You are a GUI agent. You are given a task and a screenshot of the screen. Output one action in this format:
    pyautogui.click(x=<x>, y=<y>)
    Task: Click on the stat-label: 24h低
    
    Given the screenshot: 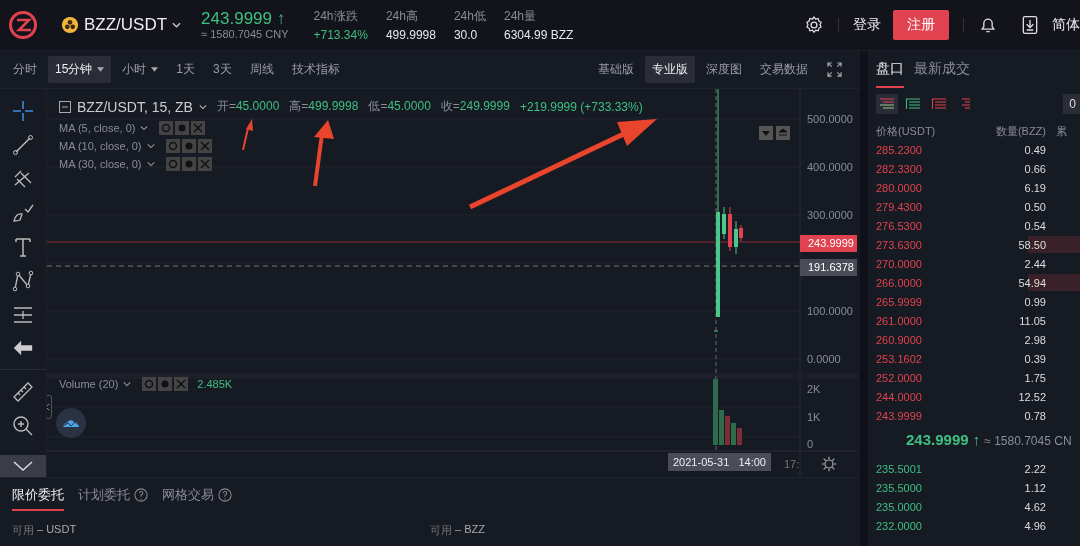 What is the action you would take?
    pyautogui.click(x=469, y=16)
    